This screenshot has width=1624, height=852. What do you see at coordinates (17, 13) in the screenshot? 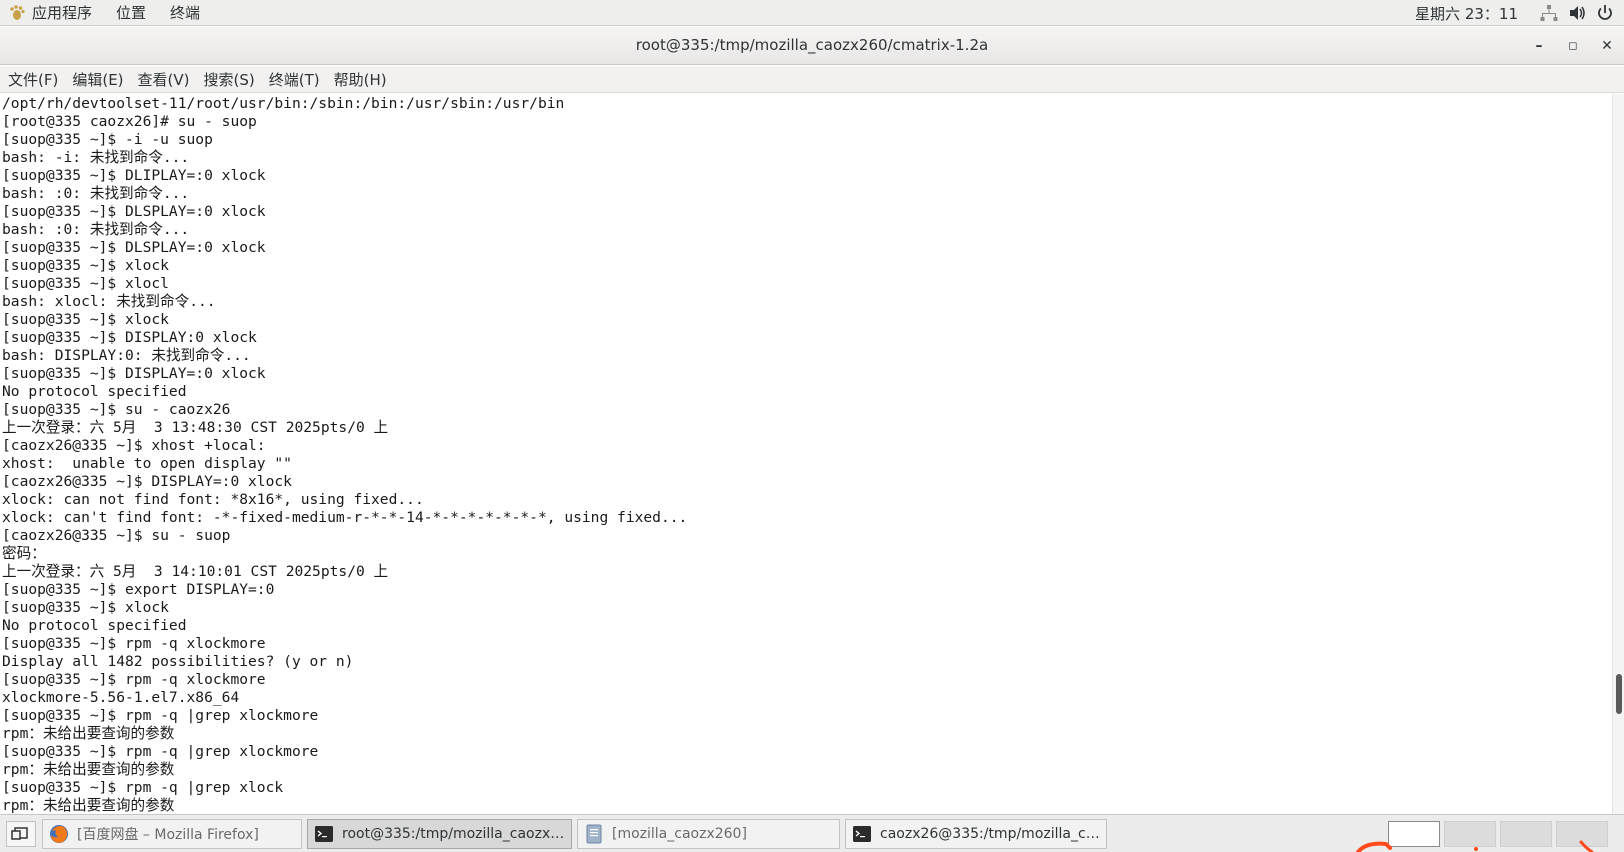
I see `gnome-foot-icon` at bounding box center [17, 13].